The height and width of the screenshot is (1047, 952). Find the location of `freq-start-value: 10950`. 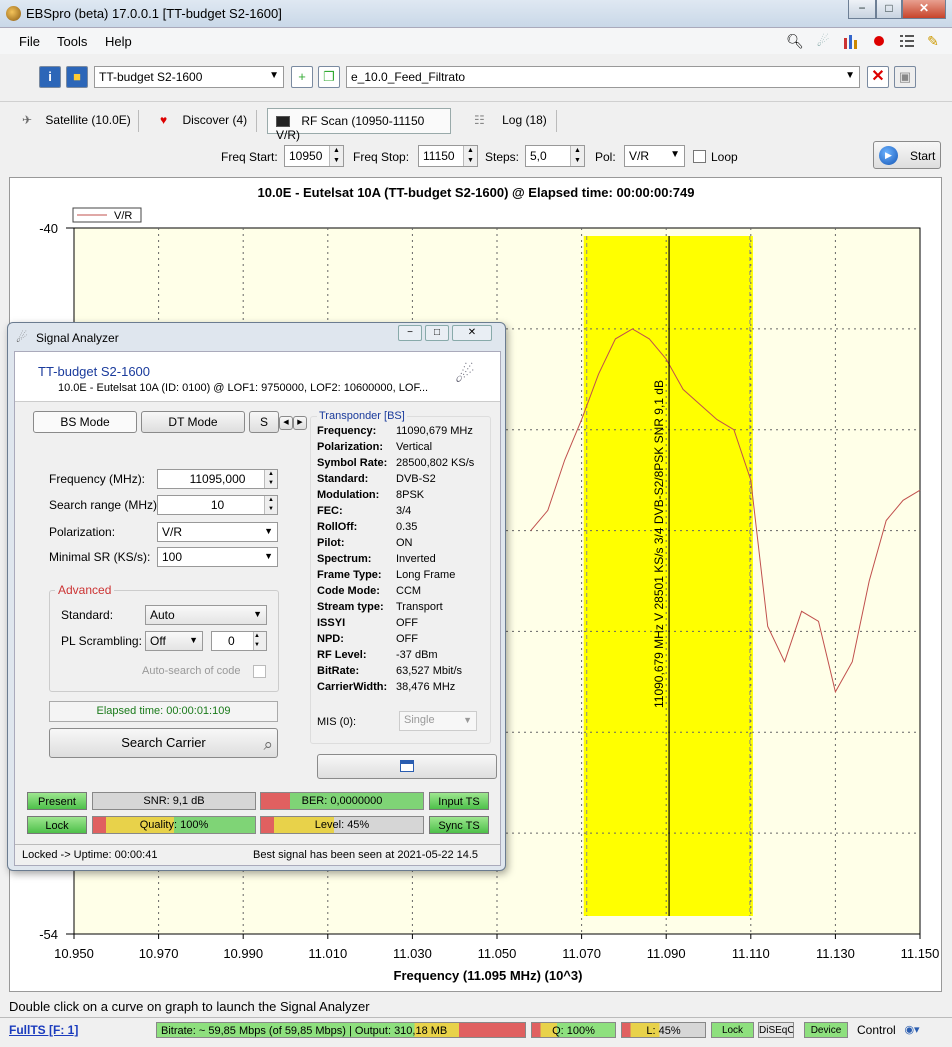

freq-start-value: 10950 is located at coordinates (306, 156).